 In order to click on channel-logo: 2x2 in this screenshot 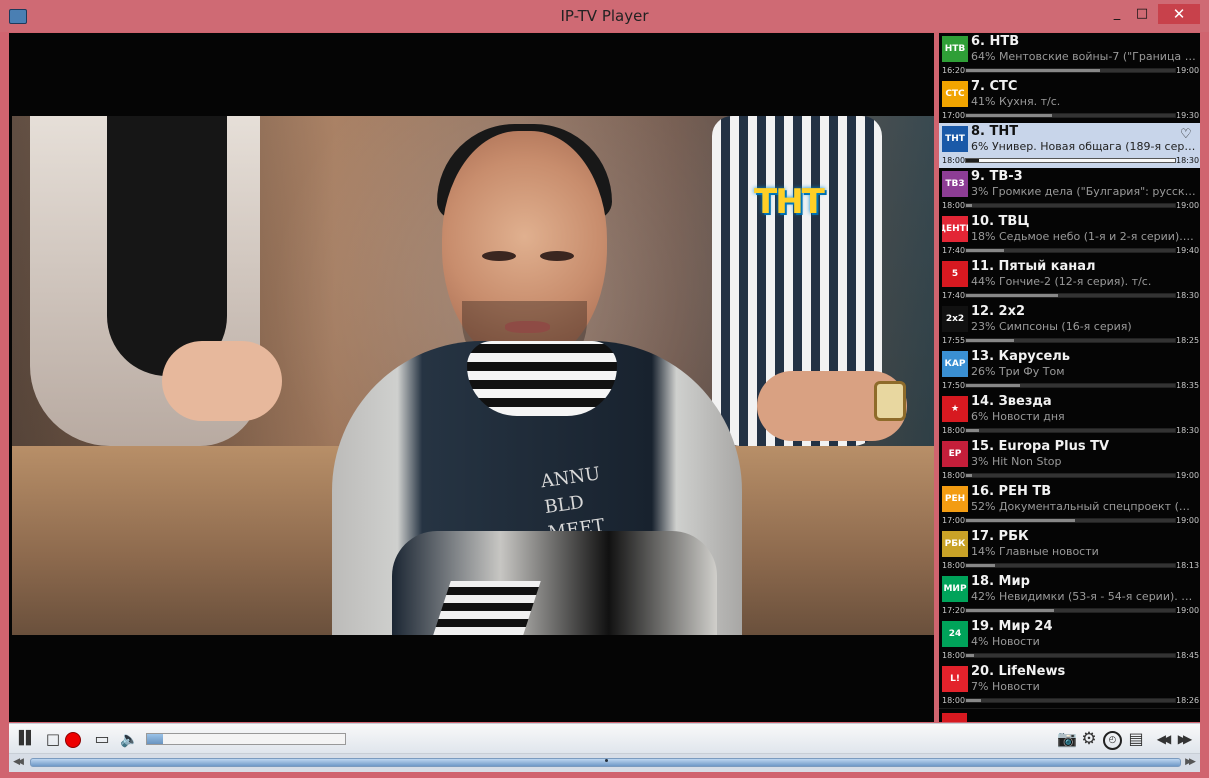, I will do `click(955, 319)`.